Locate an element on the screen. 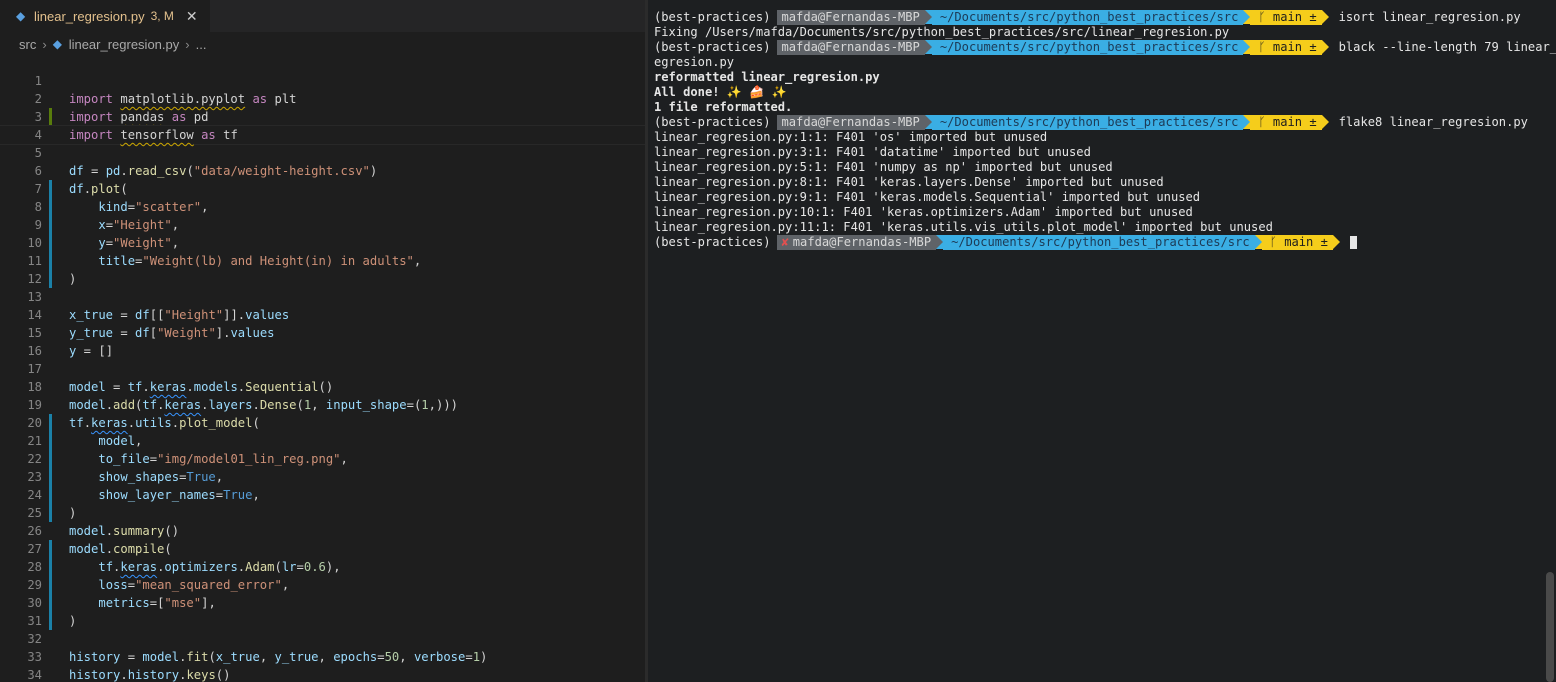  code-token: matplotlib.pyplot is located at coordinates (183, 99).